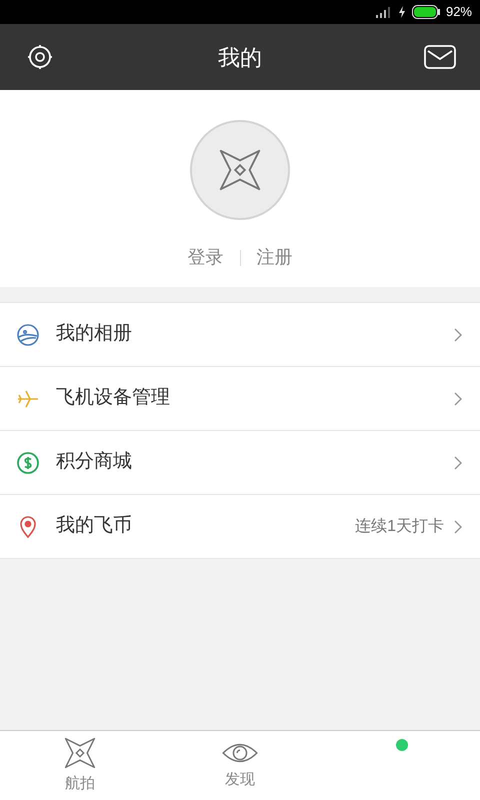 The height and width of the screenshot is (800, 480). Describe the element at coordinates (206, 257) in the screenshot. I see `login-link: 登录` at that location.